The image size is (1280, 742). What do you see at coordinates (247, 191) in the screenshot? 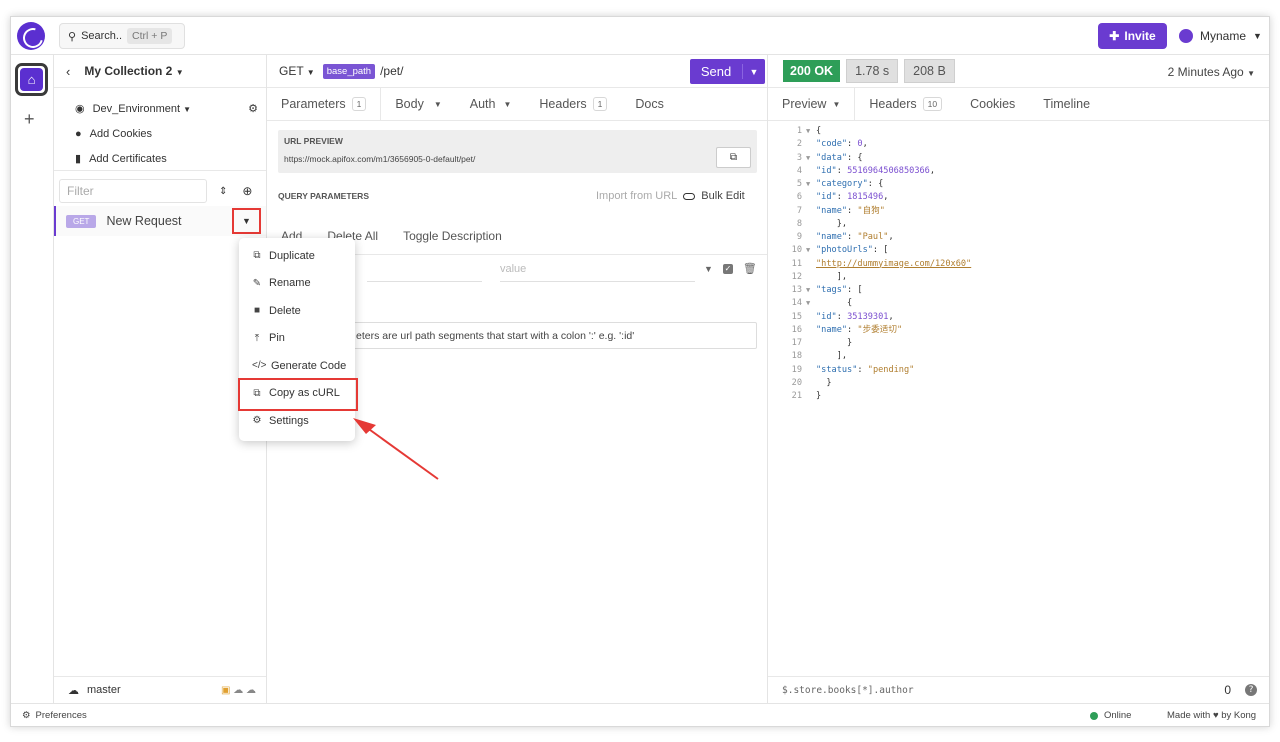
I see `add-circle-icon: ⊕` at bounding box center [247, 191].